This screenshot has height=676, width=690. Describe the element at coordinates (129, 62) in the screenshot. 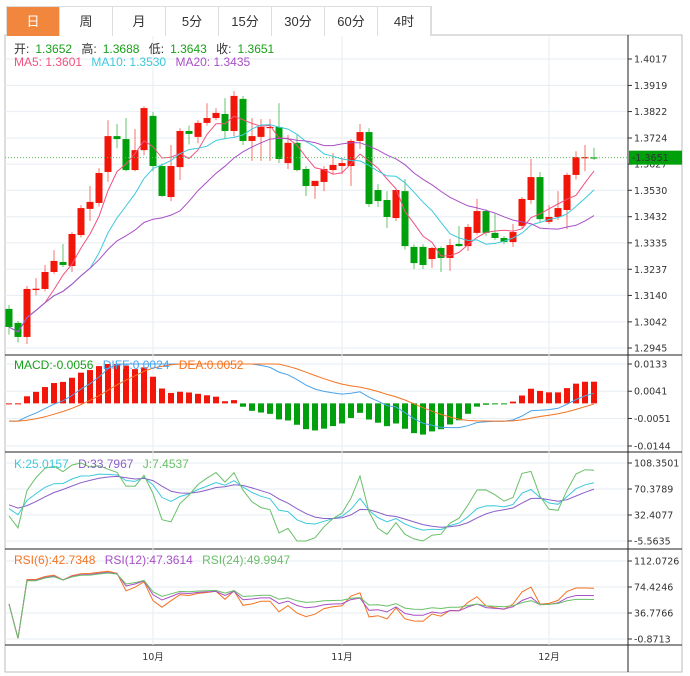

I see `ma10-value: MA10: 1.3530` at that location.